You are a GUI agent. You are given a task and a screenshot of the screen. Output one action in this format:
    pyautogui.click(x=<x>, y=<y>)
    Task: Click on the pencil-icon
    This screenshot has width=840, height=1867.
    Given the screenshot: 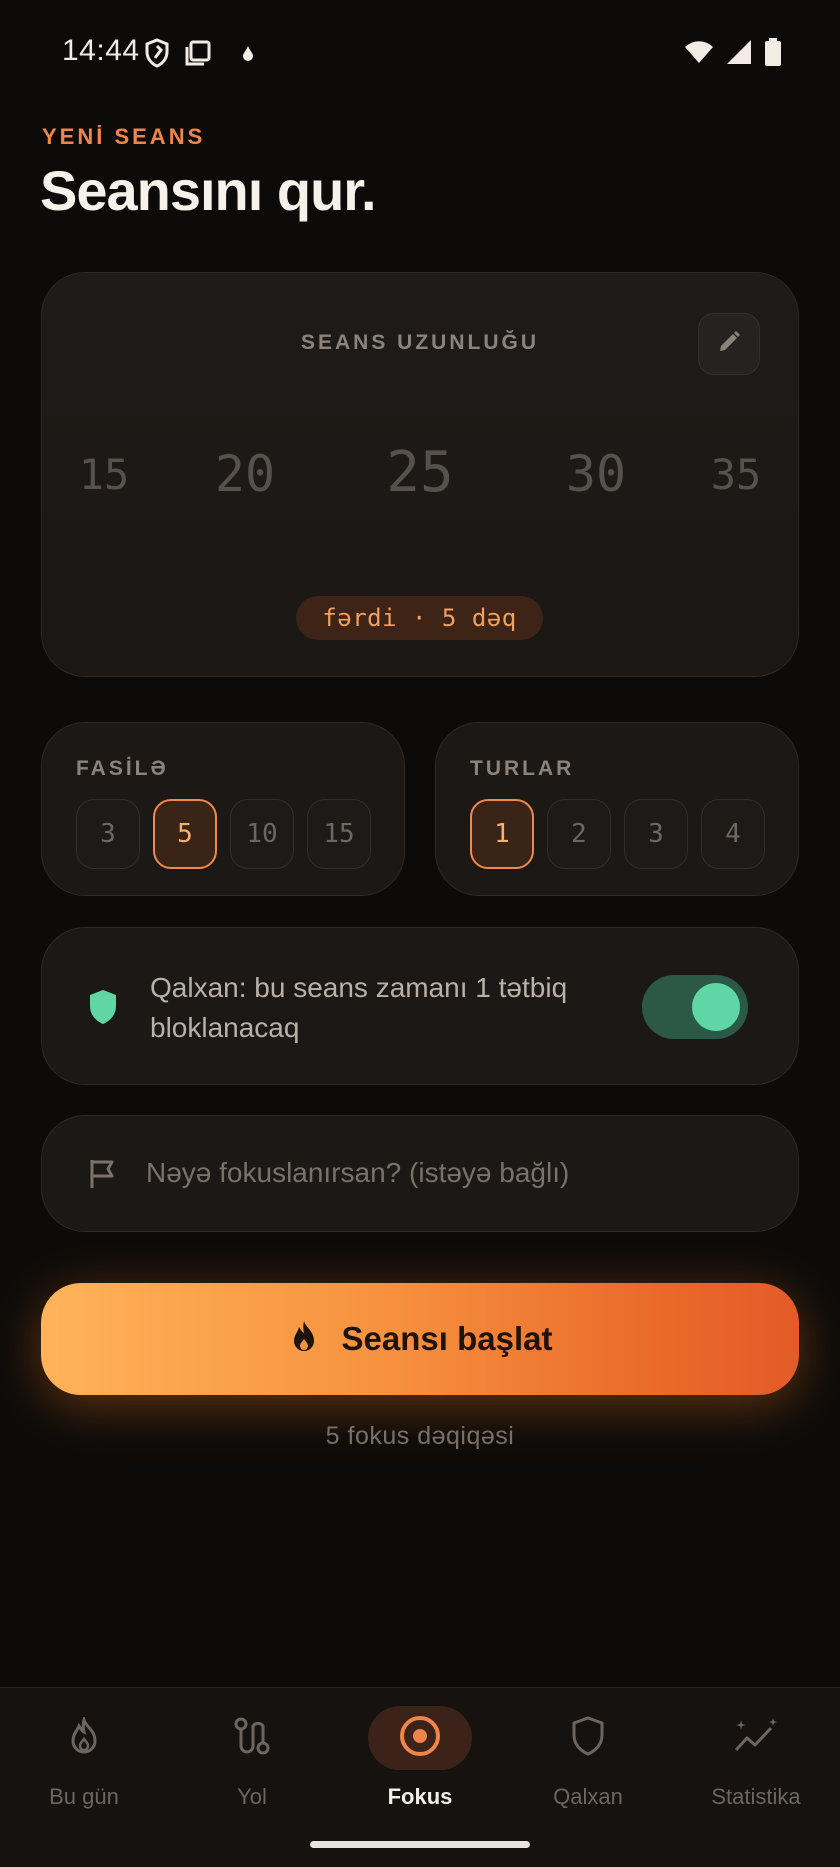 What is the action you would take?
    pyautogui.click(x=729, y=344)
    